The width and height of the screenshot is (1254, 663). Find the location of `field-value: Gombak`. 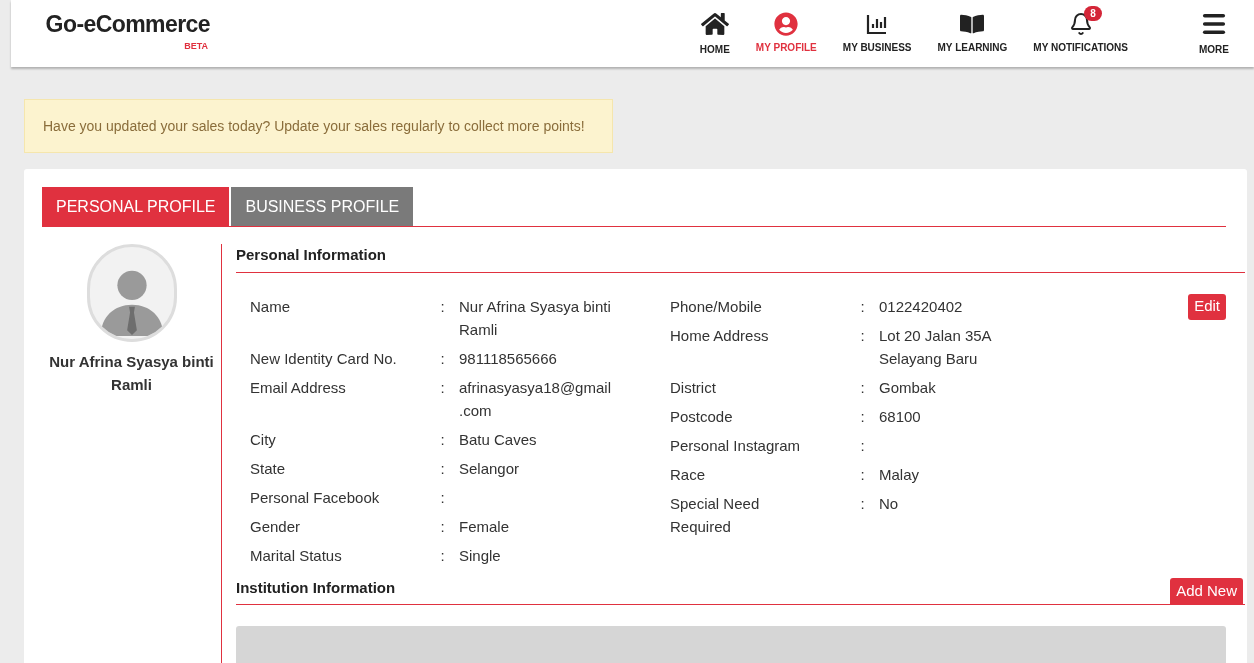

field-value: Gombak is located at coordinates (908, 387).